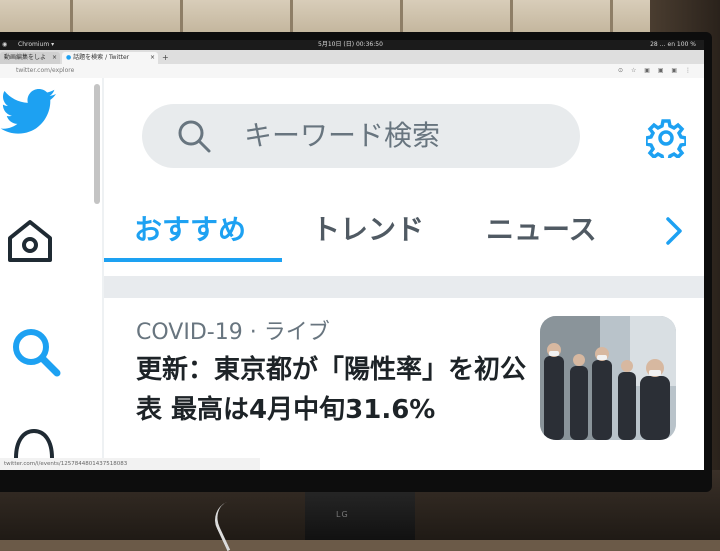 The height and width of the screenshot is (551, 720). Describe the element at coordinates (48, 268) in the screenshot. I see `sidebar` at that location.